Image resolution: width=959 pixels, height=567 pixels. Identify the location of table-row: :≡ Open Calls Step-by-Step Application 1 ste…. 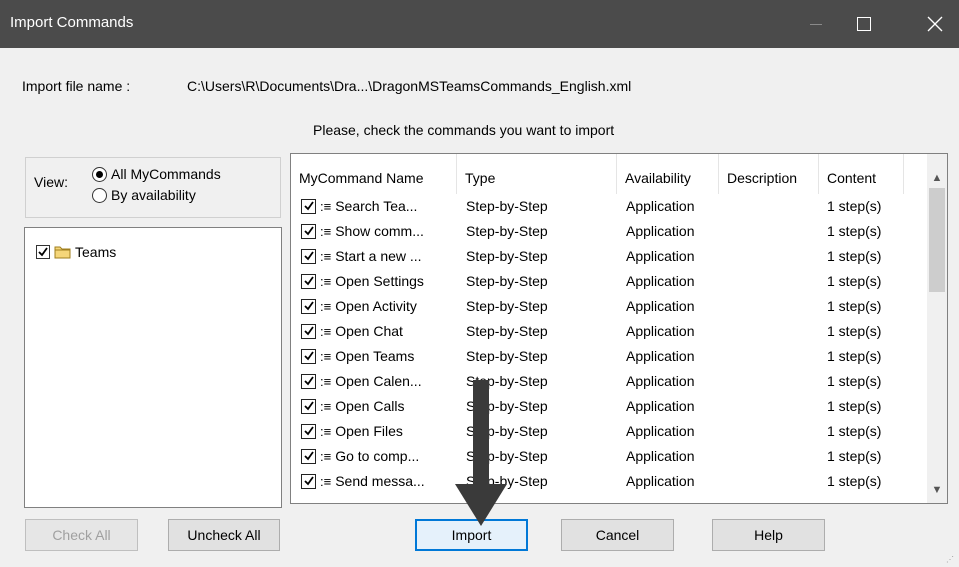
(609, 406).